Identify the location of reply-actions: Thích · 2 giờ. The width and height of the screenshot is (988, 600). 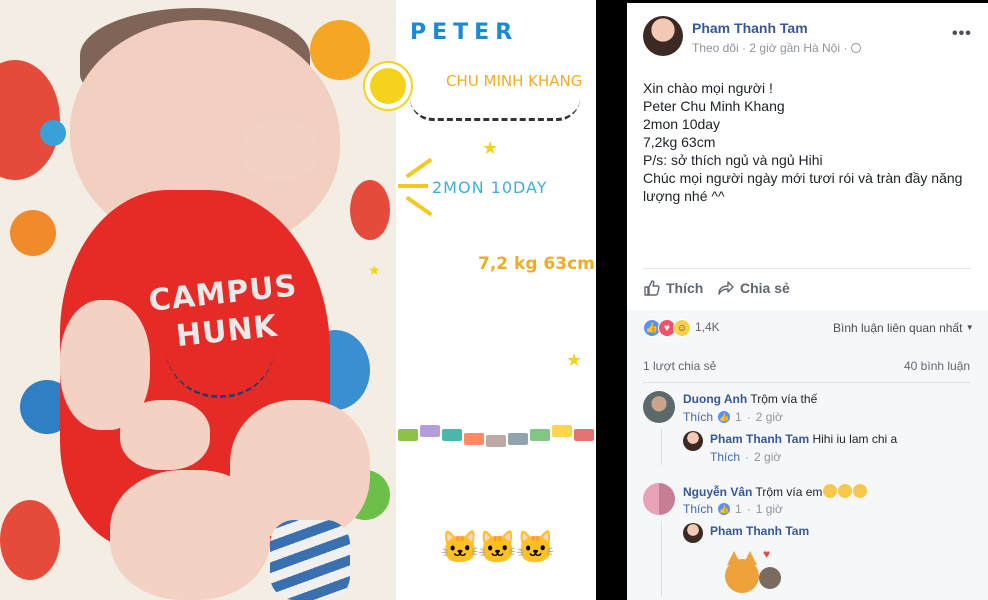
(745, 457).